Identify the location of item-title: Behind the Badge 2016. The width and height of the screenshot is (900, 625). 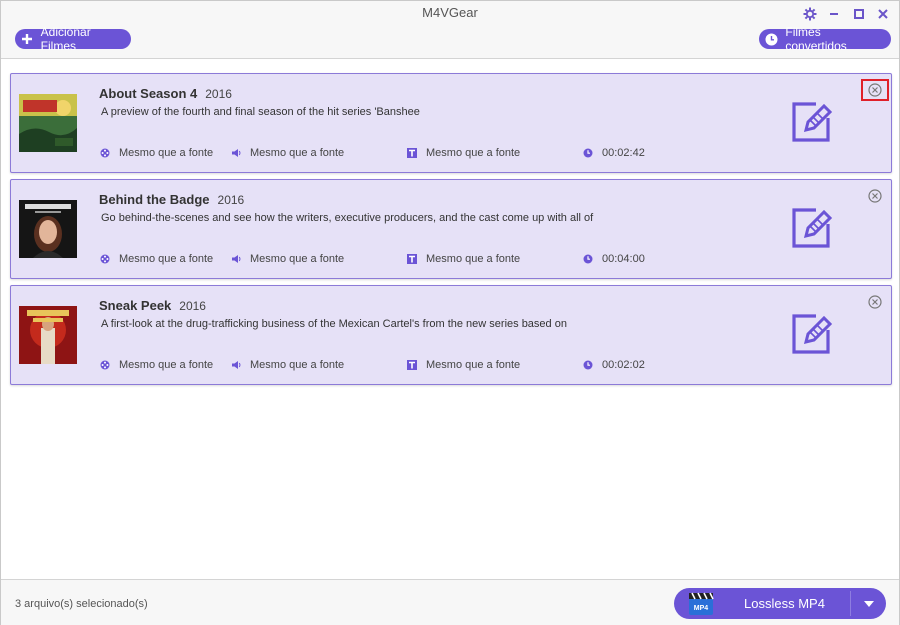
(171, 199).